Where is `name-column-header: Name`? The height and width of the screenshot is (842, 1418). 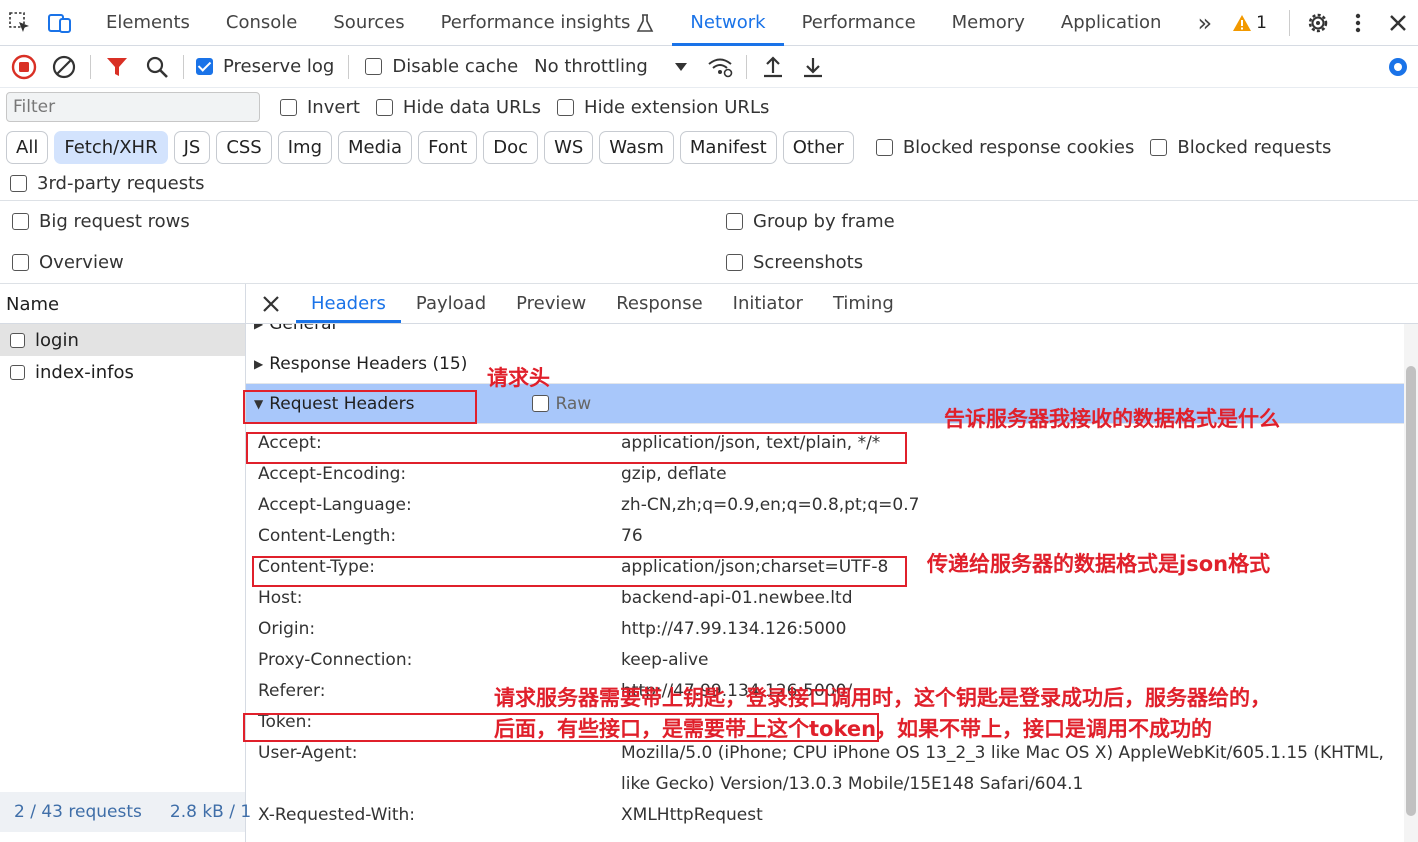 name-column-header: Name is located at coordinates (122, 304).